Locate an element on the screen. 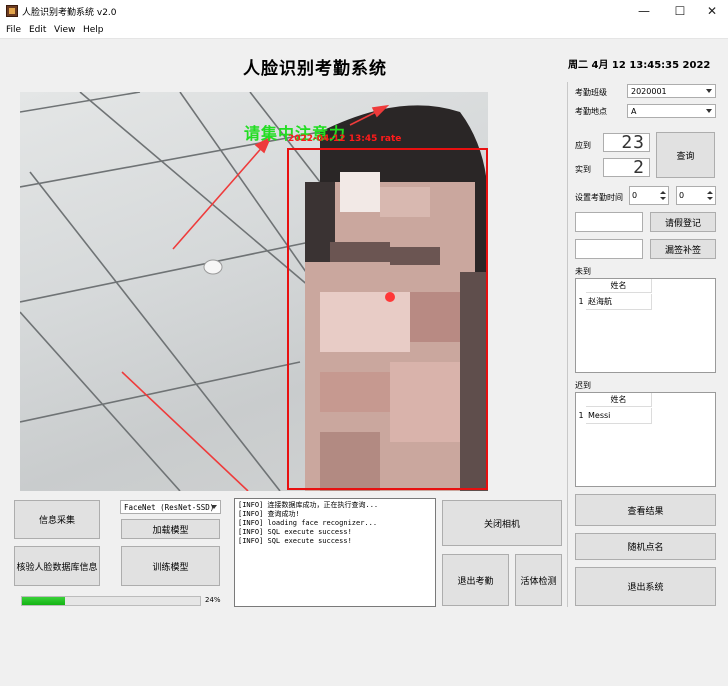 This screenshot has width=728, height=686. absent-label: 未到 is located at coordinates (583, 271).